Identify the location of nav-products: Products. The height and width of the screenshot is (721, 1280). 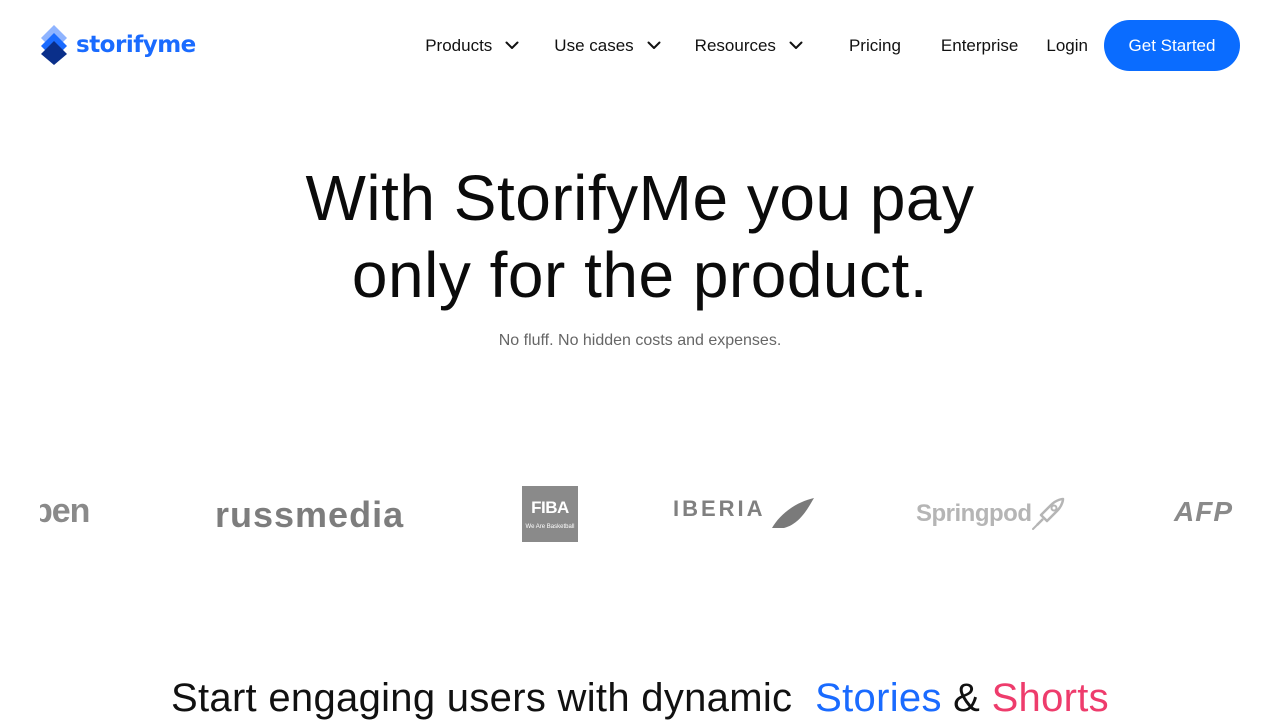
(472, 46).